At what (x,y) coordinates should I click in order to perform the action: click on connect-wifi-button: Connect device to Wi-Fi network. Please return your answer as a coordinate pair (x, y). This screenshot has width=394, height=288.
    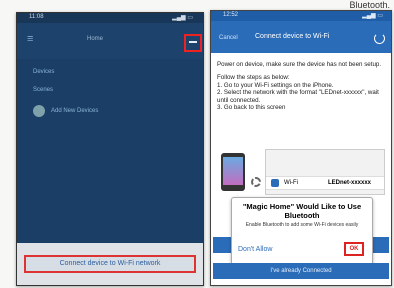
    Looking at the image, I should click on (110, 264).